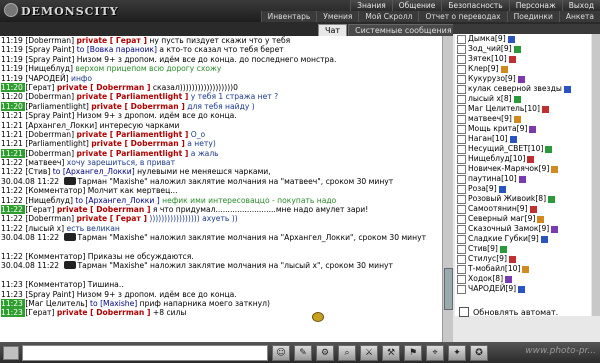 Image resolution: width=600 pixels, height=363 pixels. What do you see at coordinates (58, 143) in the screenshot?
I see `chat-sender: [Parliamentlight]` at bounding box center [58, 143].